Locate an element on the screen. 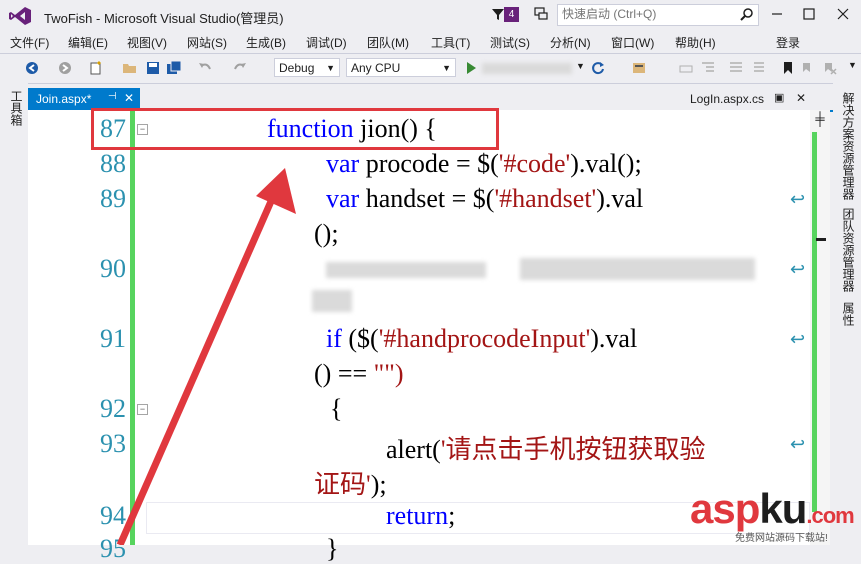 Image resolution: width=861 pixels, height=564 pixels. close-icon is located at coordinates (843, 14).